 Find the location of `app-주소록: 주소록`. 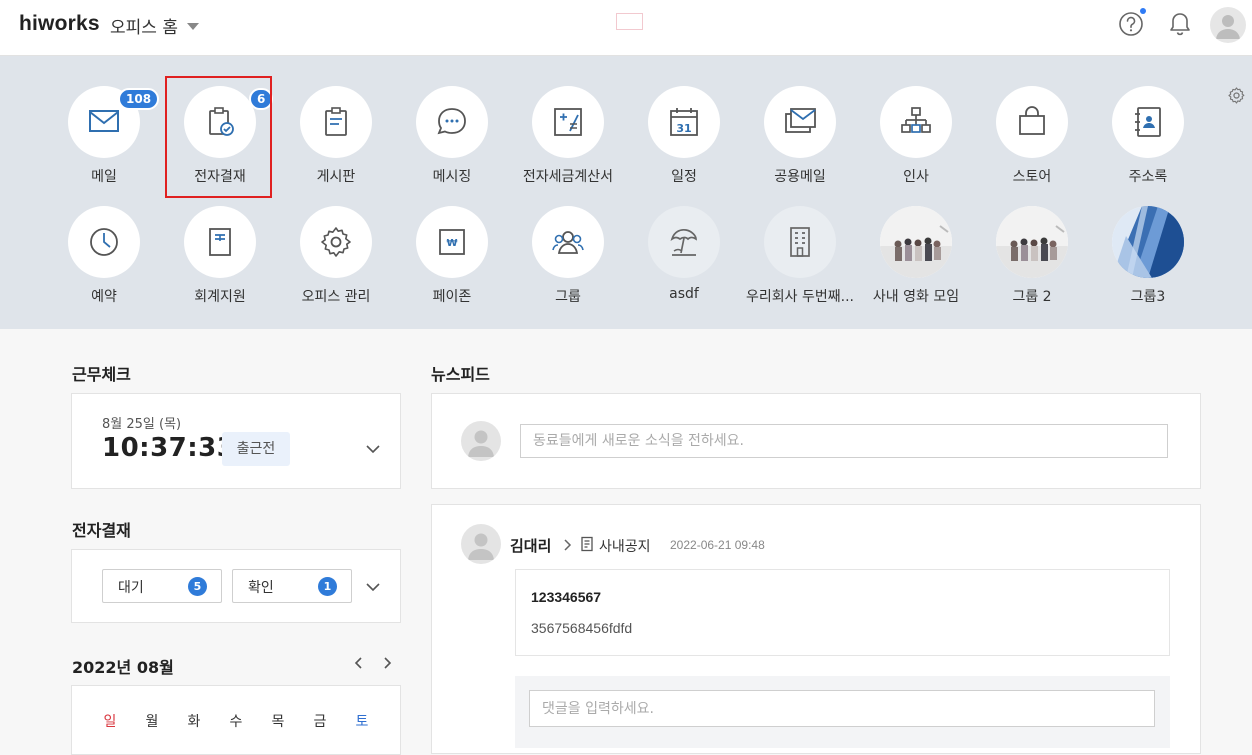

app-주소록: 주소록 is located at coordinates (1148, 138).